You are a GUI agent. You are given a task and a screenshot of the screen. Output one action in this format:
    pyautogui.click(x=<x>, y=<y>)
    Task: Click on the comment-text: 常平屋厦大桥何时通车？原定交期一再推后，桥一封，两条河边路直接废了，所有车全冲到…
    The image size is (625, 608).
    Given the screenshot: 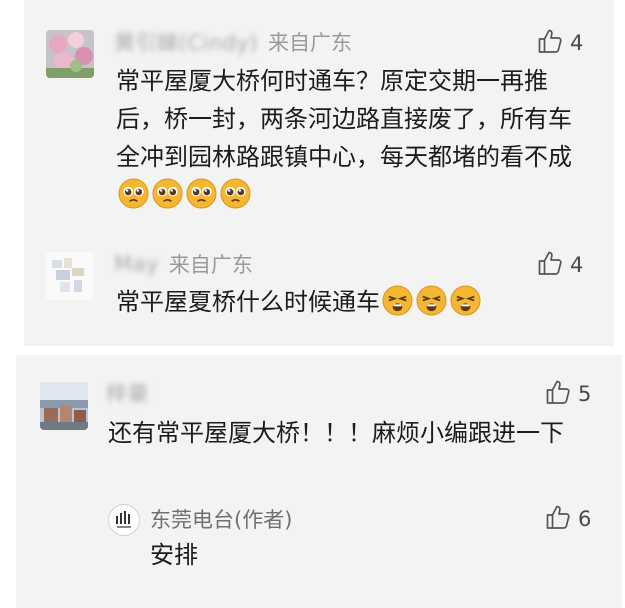 What is the action you would take?
    pyautogui.click(x=344, y=119)
    